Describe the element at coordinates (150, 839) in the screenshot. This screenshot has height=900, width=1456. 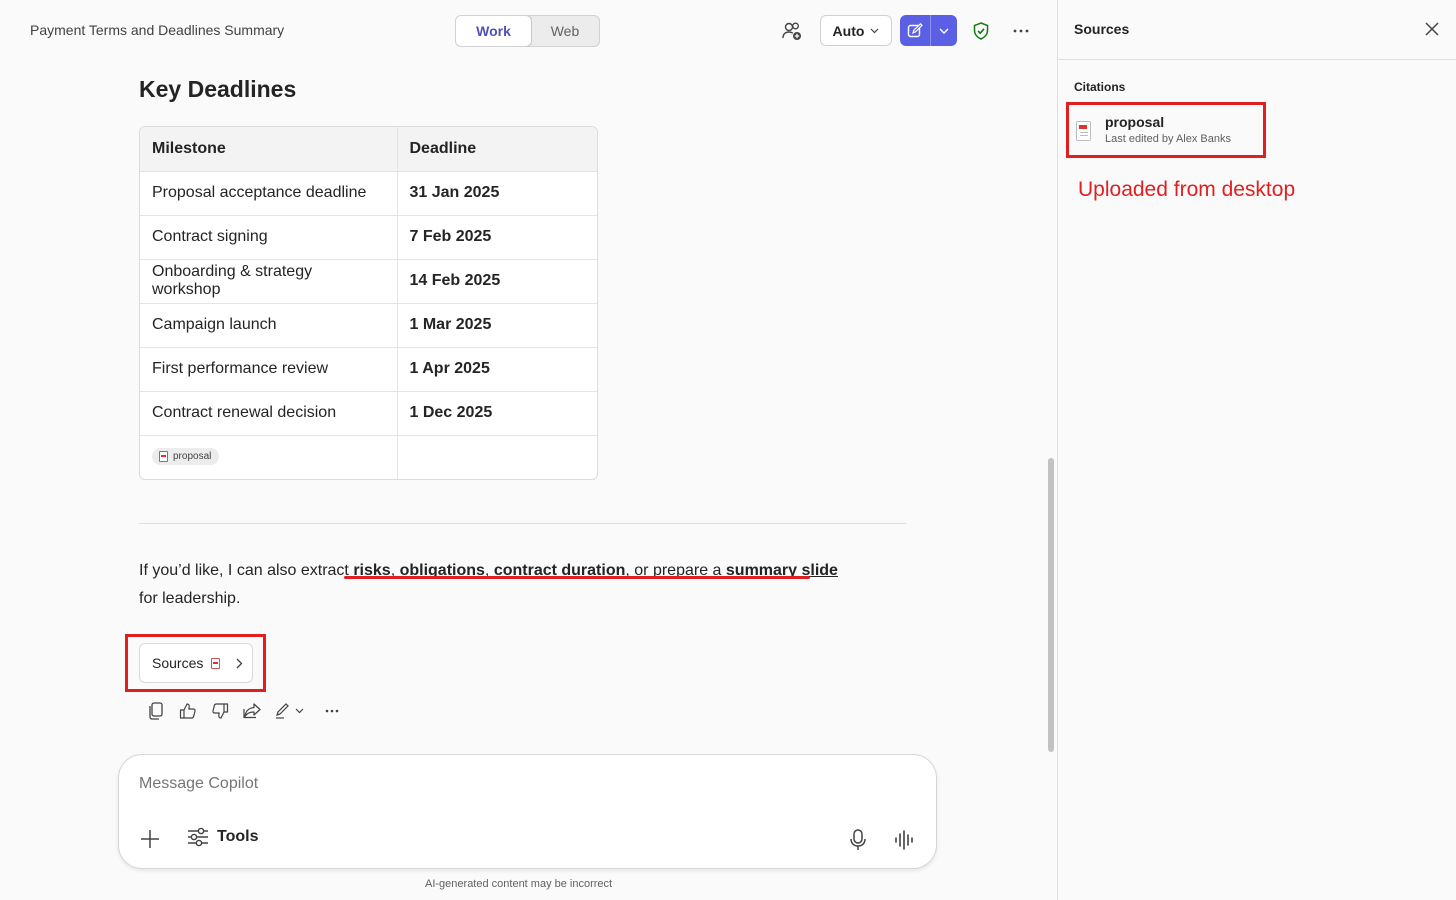
I see `plus-icon` at that location.